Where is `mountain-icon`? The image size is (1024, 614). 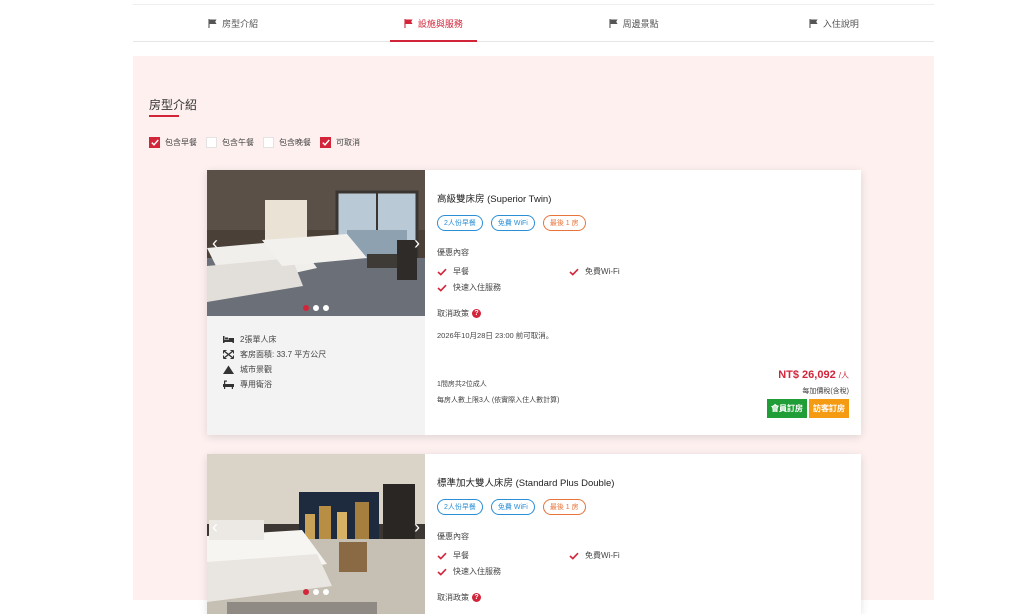
mountain-icon is located at coordinates (228, 369).